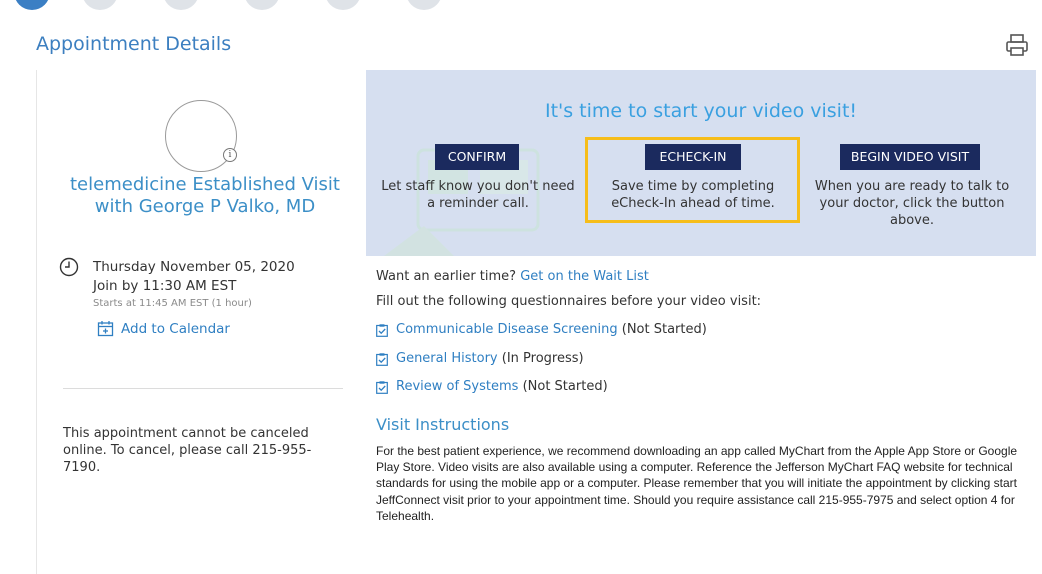 Image resolution: width=1042 pixels, height=574 pixels. What do you see at coordinates (230, 155) in the screenshot?
I see `info-icon: i` at bounding box center [230, 155].